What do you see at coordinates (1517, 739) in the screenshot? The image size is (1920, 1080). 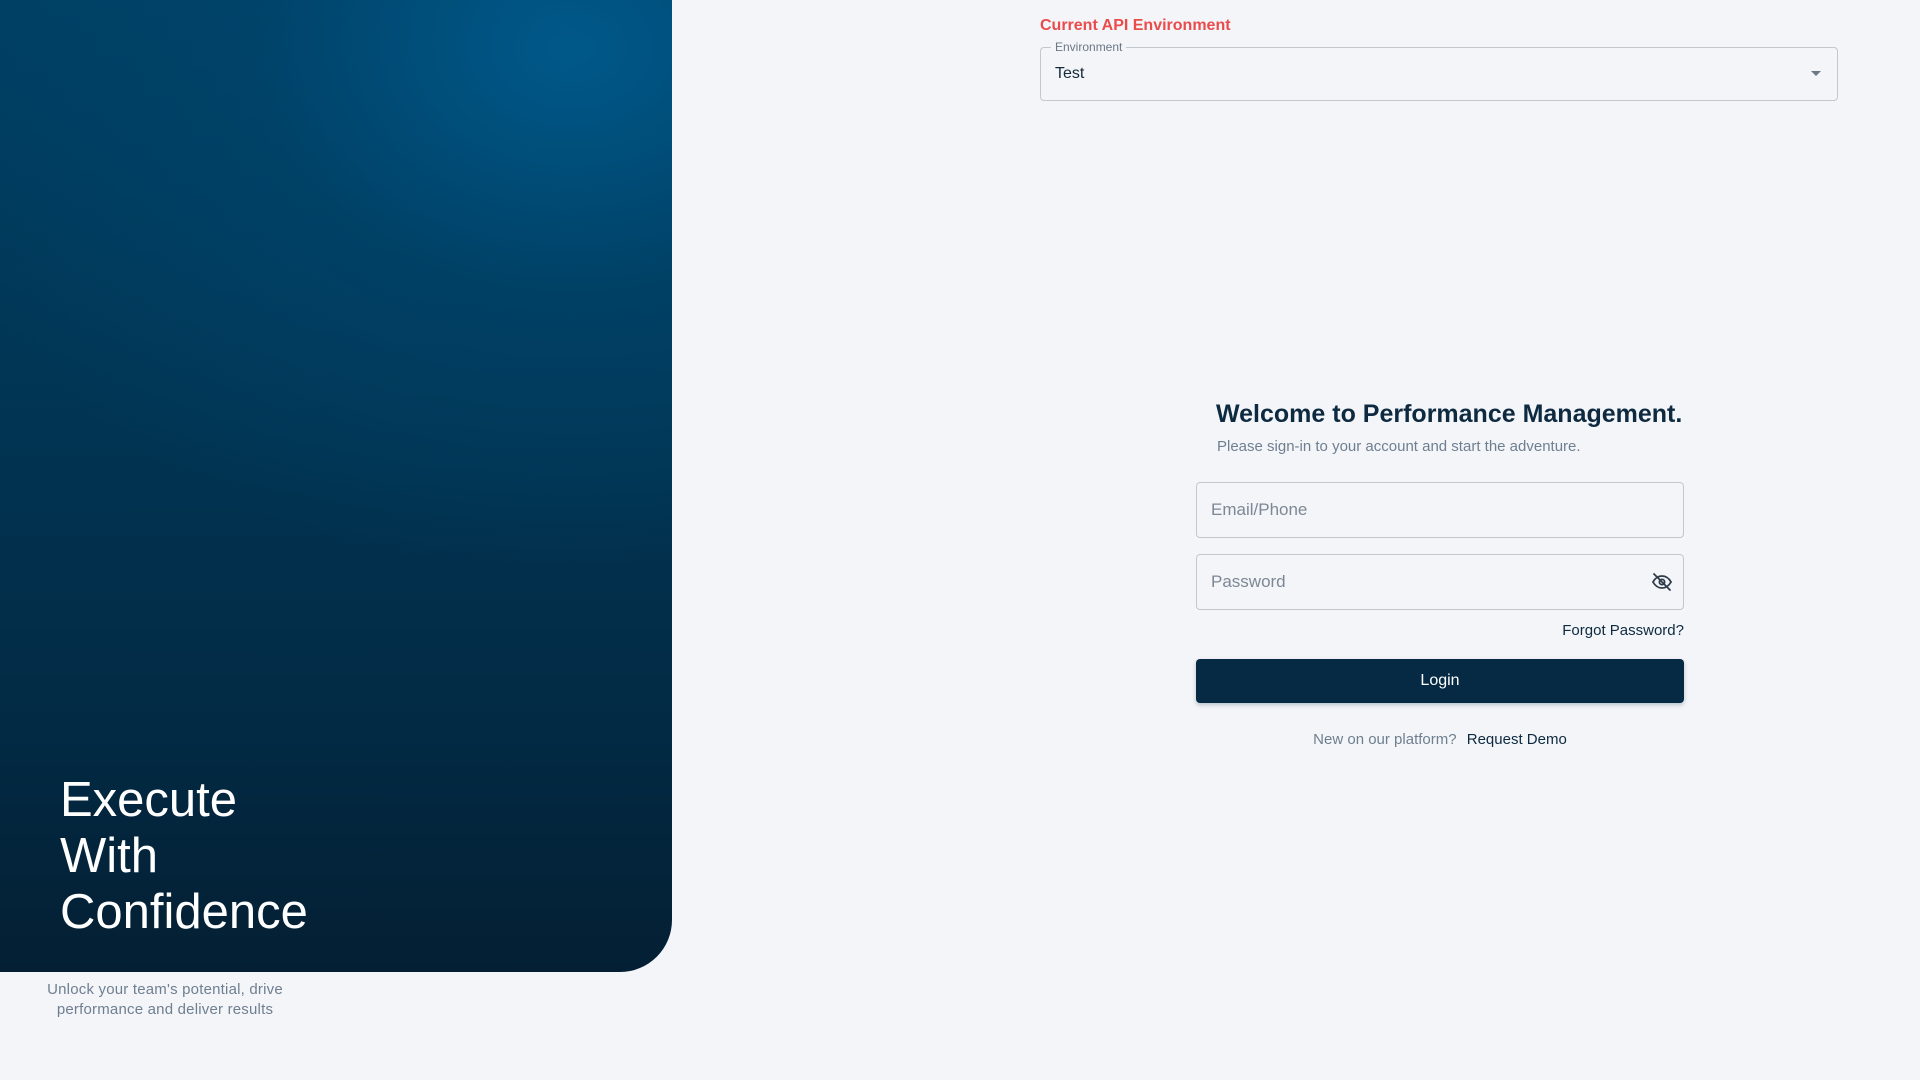 I see `request-demo-link: Request Demo` at bounding box center [1517, 739].